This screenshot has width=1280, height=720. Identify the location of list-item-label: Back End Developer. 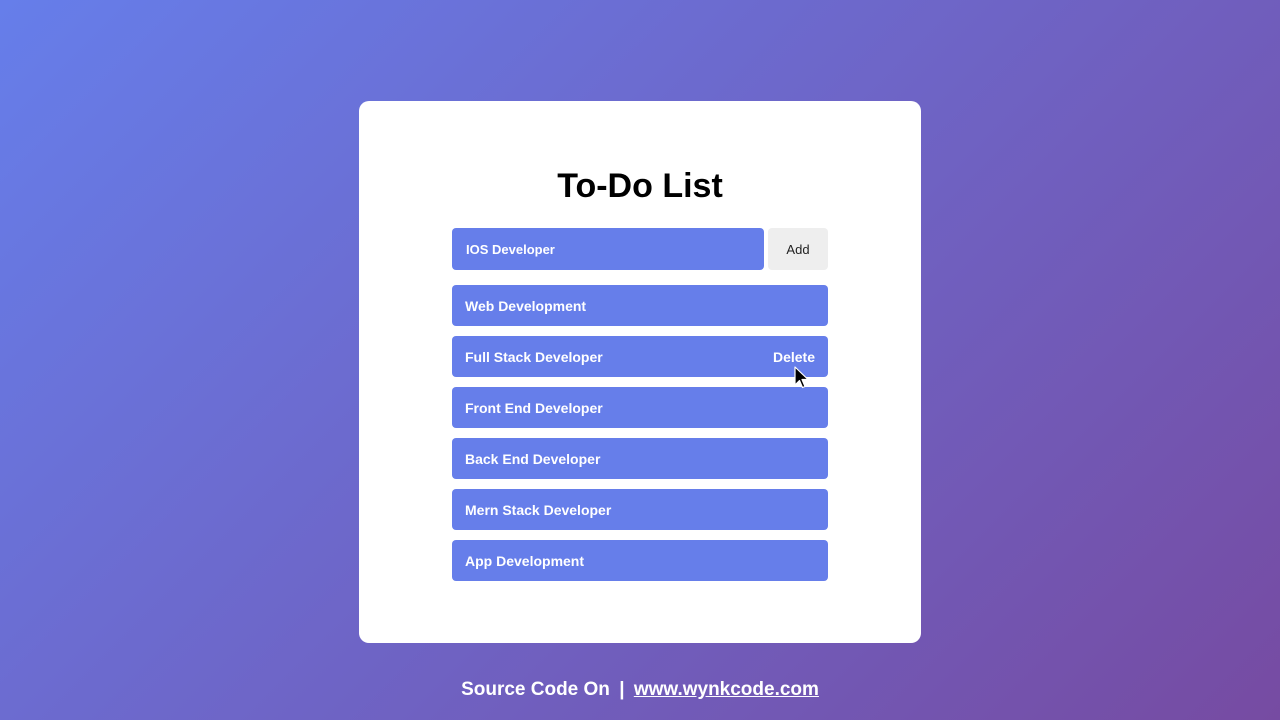
(533, 458).